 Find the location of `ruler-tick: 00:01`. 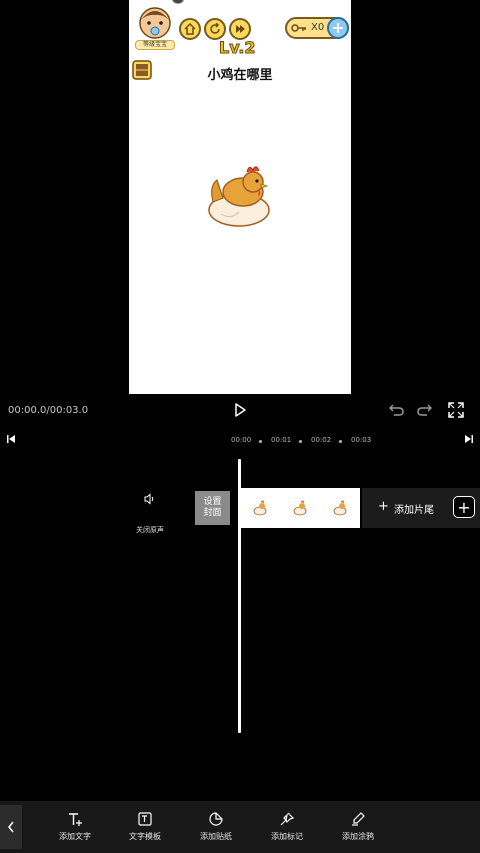

ruler-tick: 00:01 is located at coordinates (281, 440).